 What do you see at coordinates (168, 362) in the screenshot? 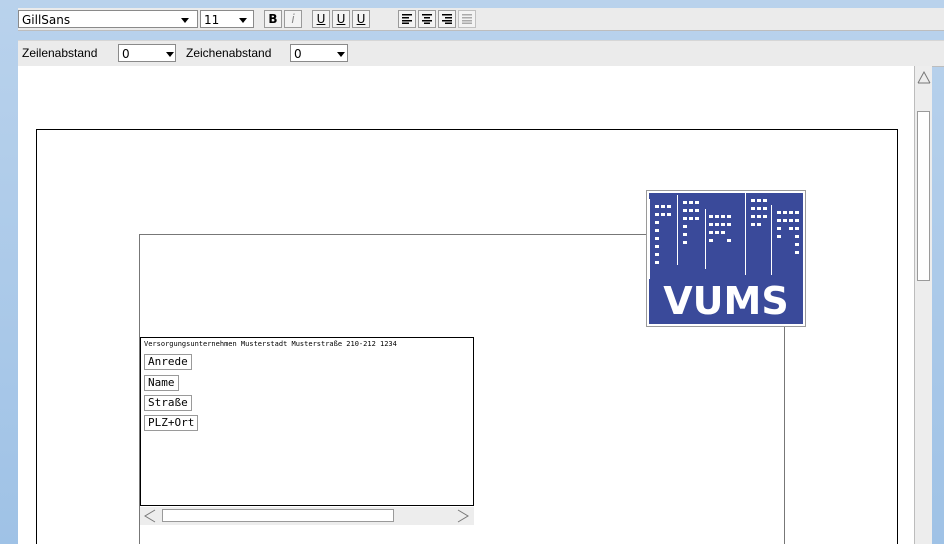
I see `address-field-salutation: Anrede` at bounding box center [168, 362].